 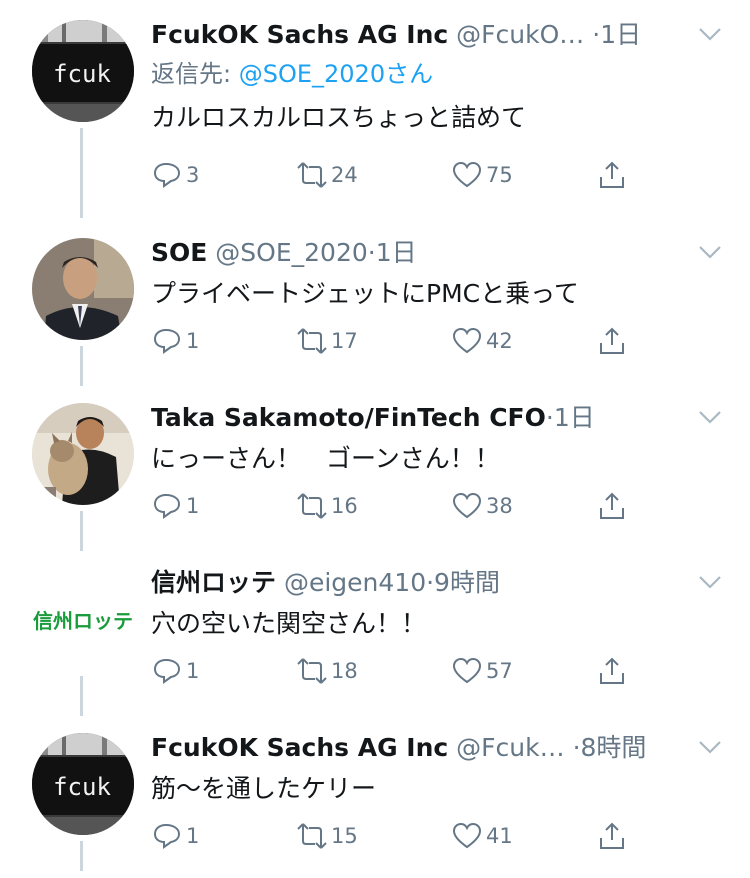 What do you see at coordinates (336, 74) in the screenshot?
I see `reply-mention: @SOE_2020さん` at bounding box center [336, 74].